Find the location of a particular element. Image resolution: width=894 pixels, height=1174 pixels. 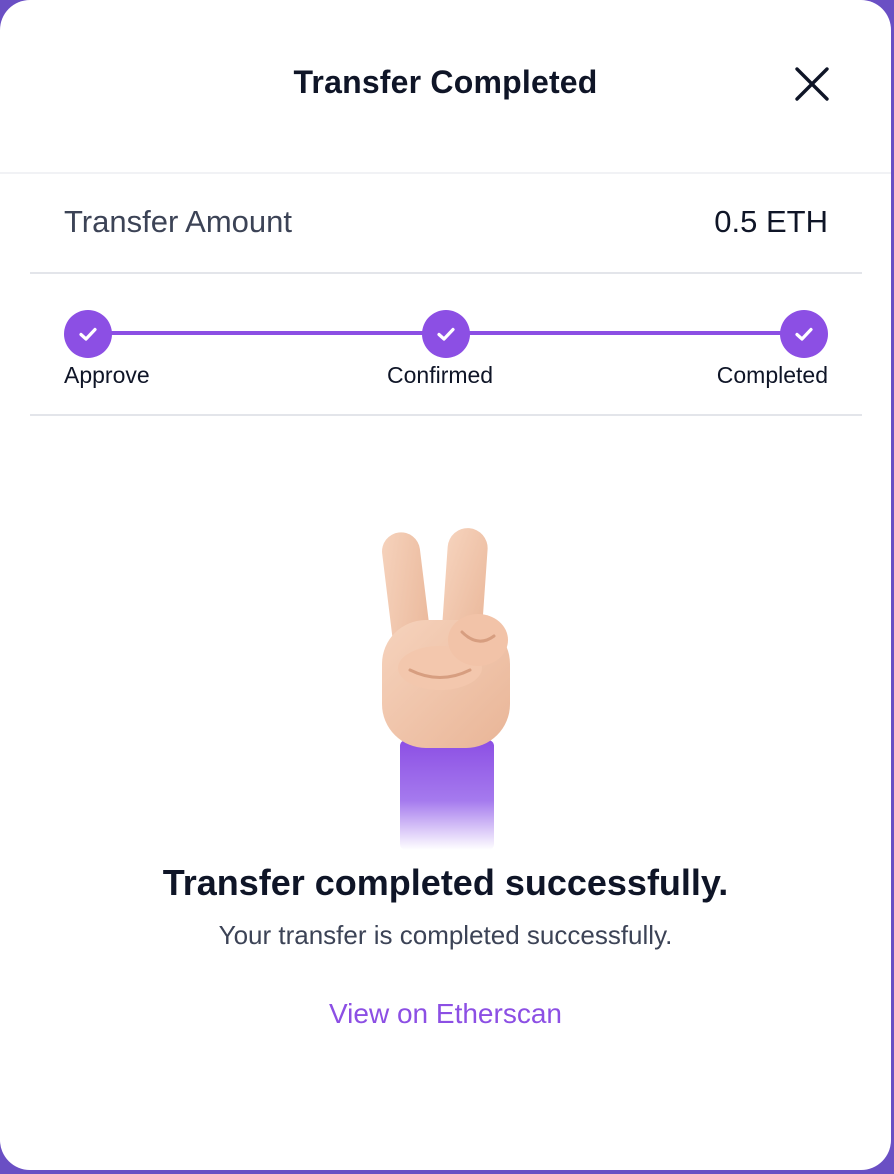

close-button is located at coordinates (812, 84).